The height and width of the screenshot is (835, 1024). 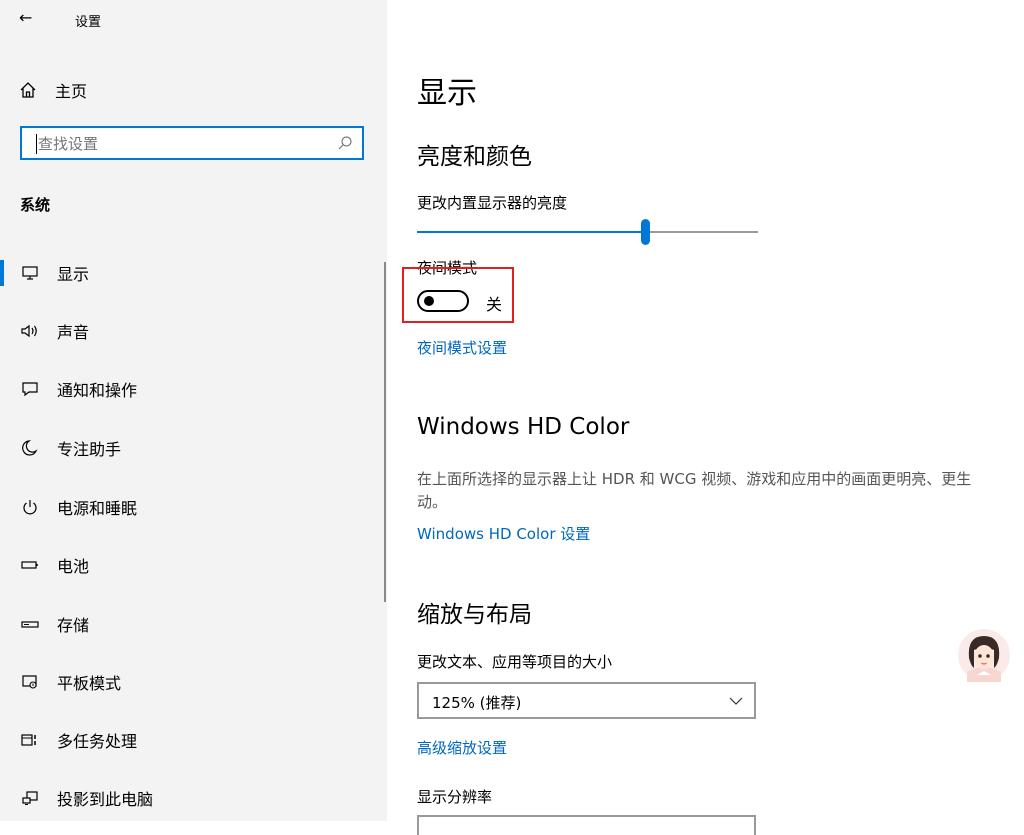 I want to click on slider-track, so click(x=701, y=232).